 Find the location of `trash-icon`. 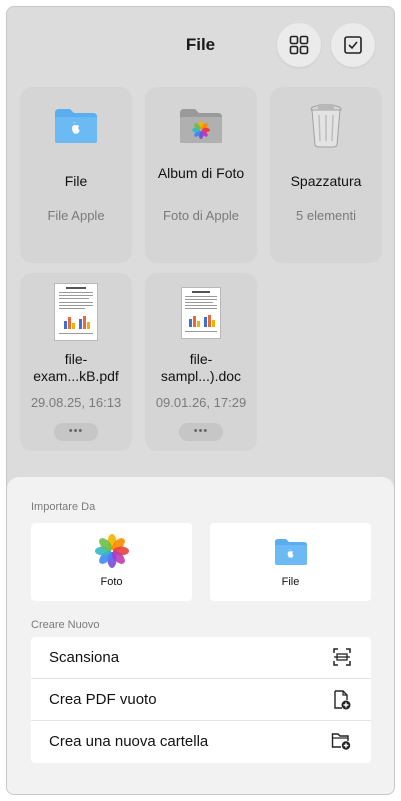

trash-icon is located at coordinates (326, 125).